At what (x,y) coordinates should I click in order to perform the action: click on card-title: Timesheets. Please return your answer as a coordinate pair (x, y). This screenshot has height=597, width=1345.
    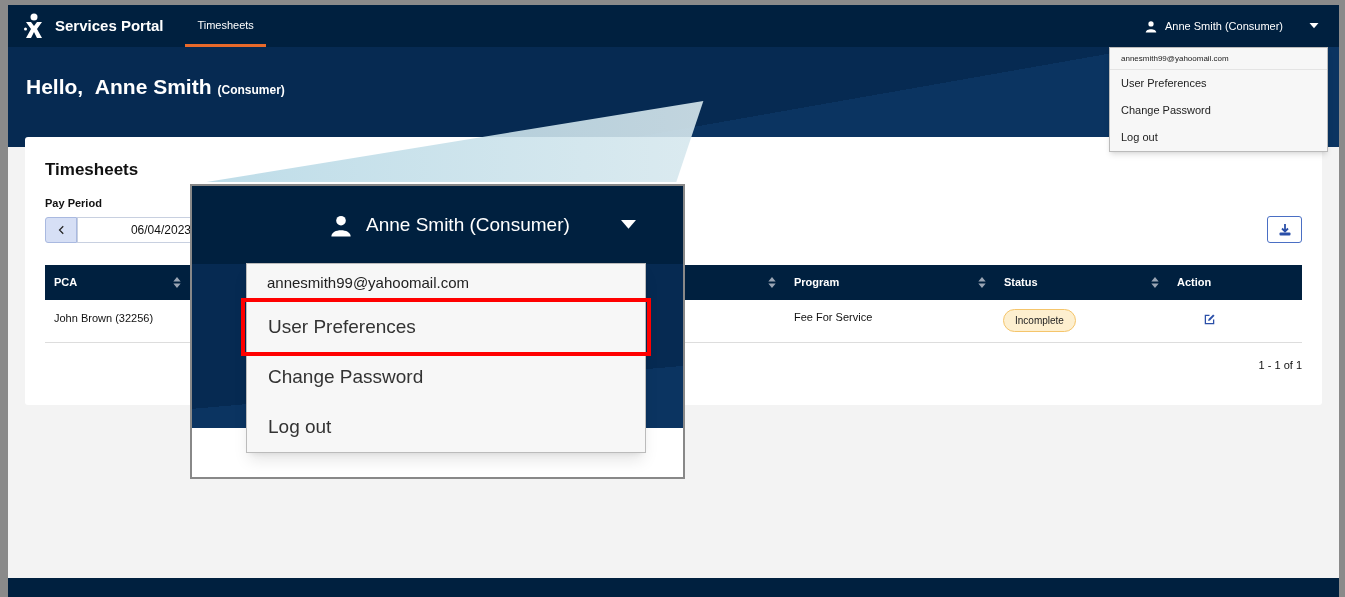
    Looking at the image, I should click on (92, 170).